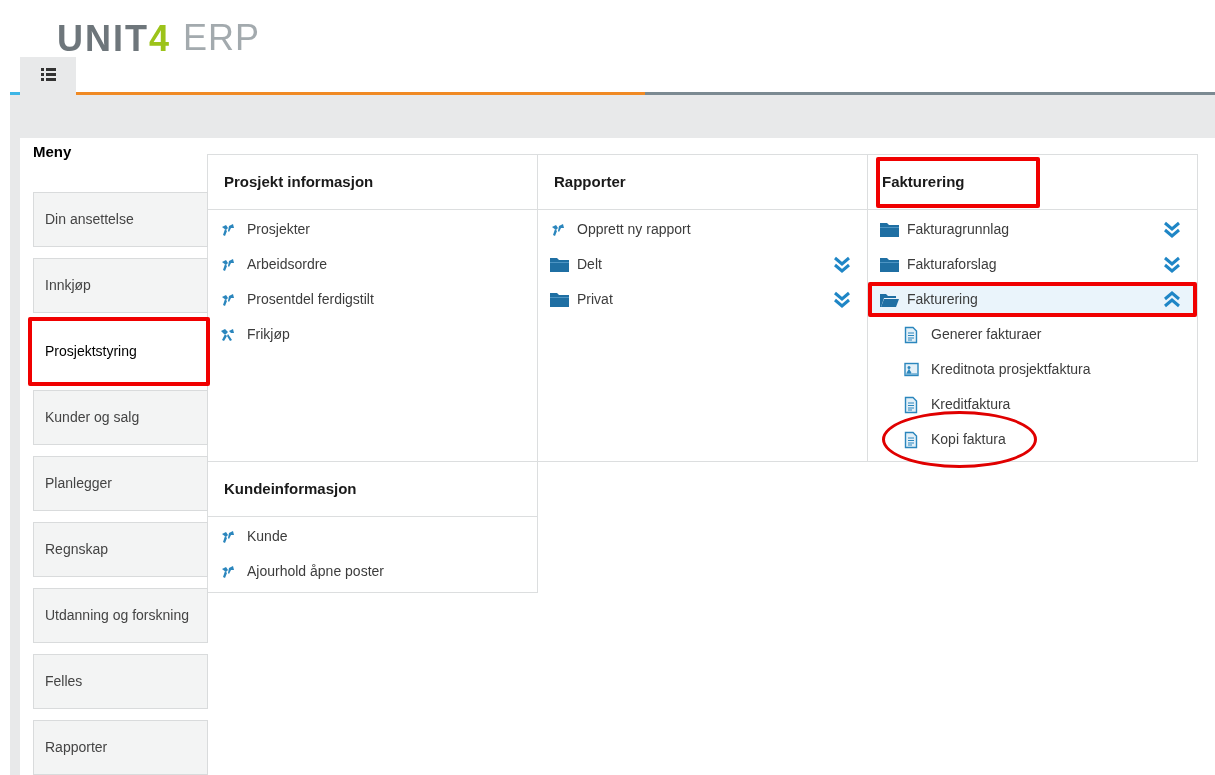 Image resolution: width=1215 pixels, height=775 pixels. I want to click on list-icon, so click(48, 74).